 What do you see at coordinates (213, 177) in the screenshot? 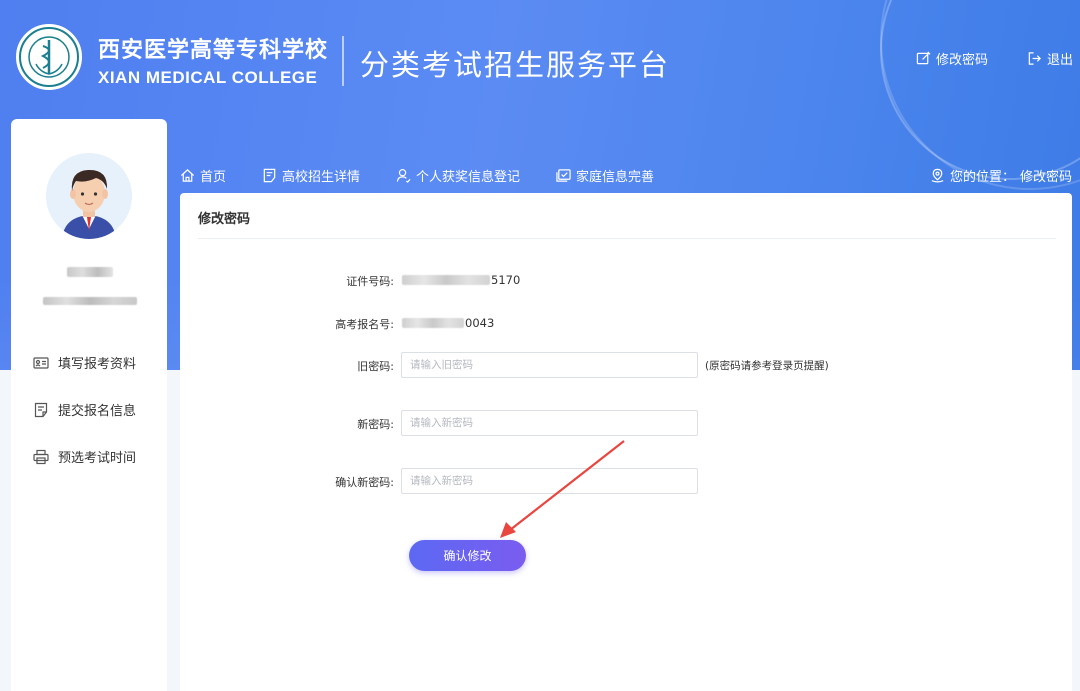
I see `nav-item-label: 首页` at bounding box center [213, 177].